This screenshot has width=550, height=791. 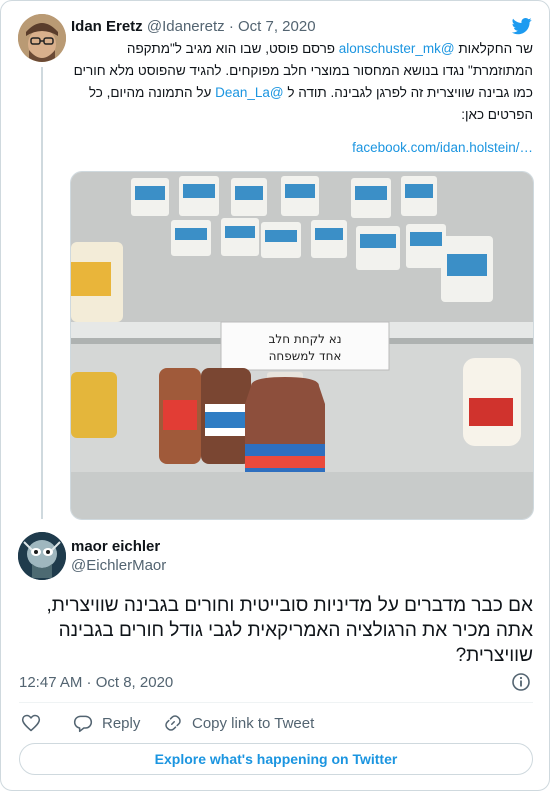 I want to click on like-button, so click(x=31, y=723).